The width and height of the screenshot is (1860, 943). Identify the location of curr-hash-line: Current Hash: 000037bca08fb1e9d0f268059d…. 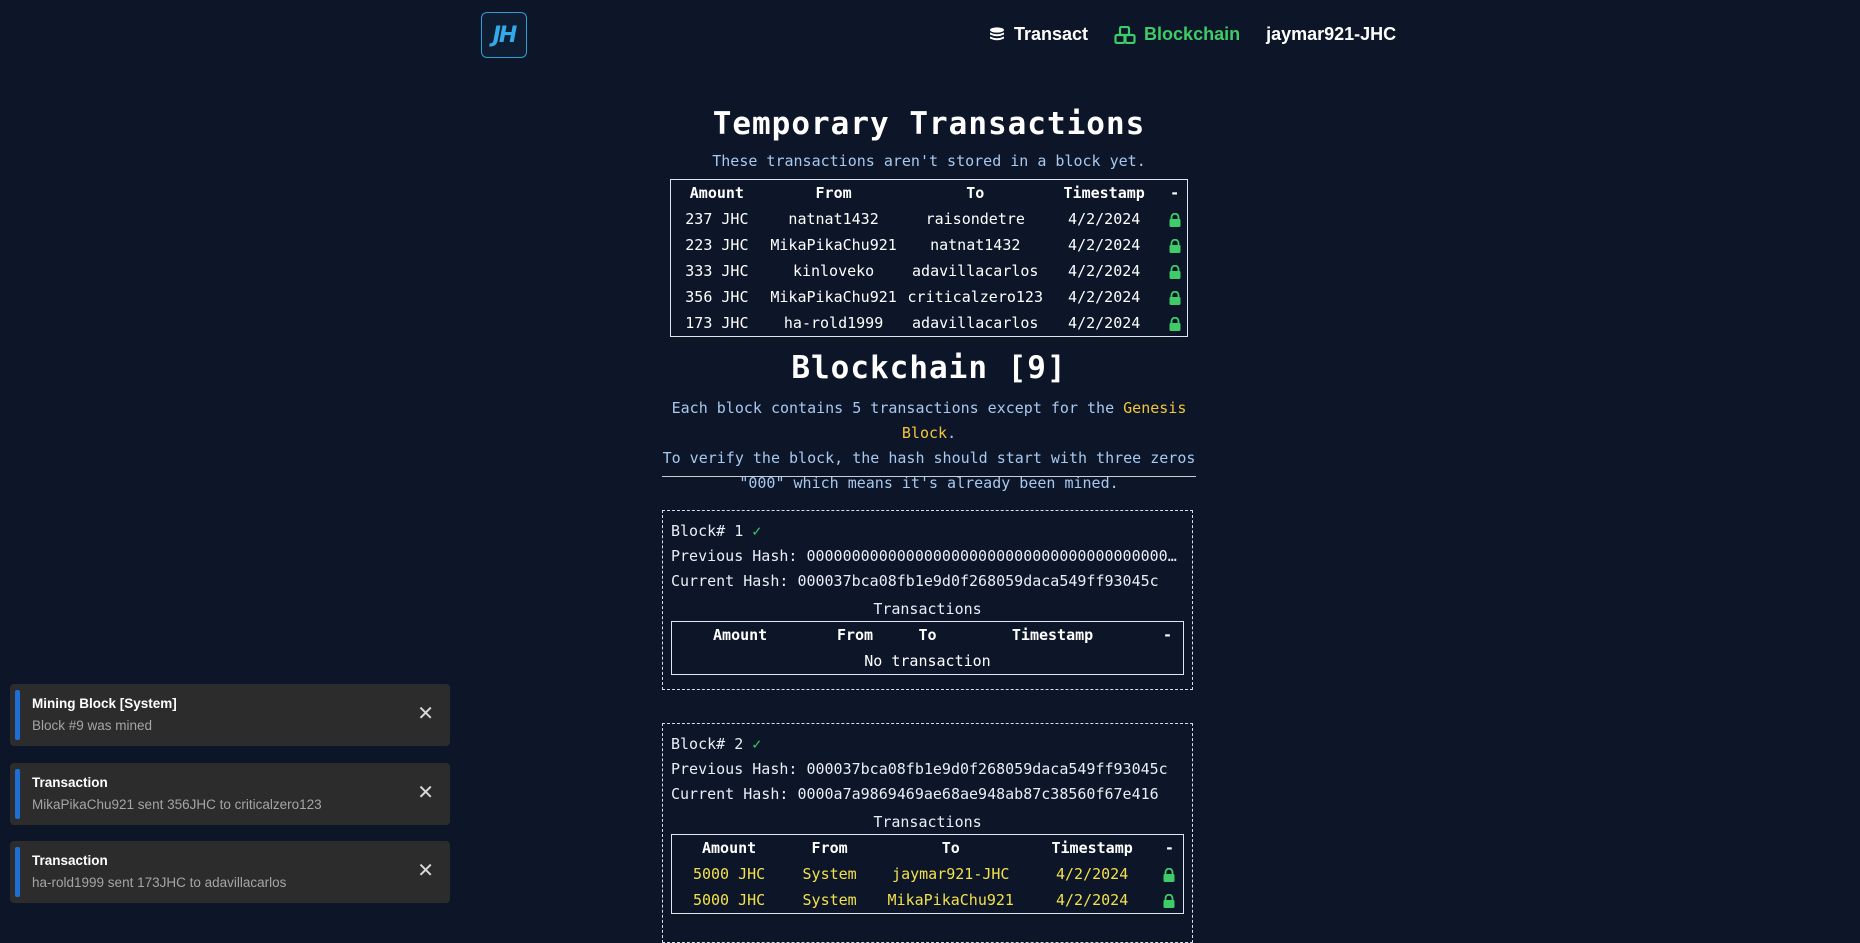
(927, 581).